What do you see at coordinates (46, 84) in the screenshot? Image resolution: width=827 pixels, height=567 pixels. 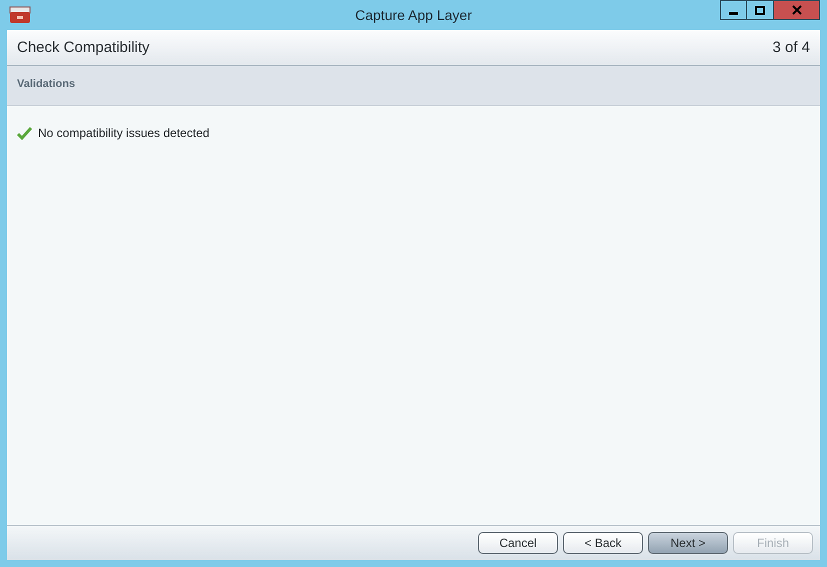 I see `section-title: Validations` at bounding box center [46, 84].